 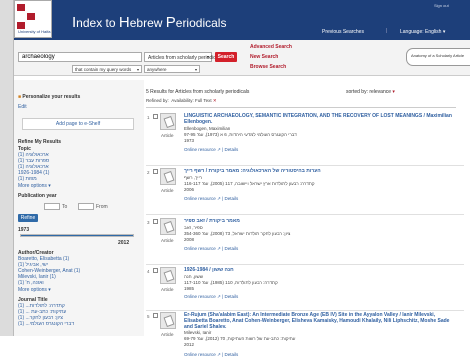 I want to click on title-initial-h: H, so click(x=124, y=22).